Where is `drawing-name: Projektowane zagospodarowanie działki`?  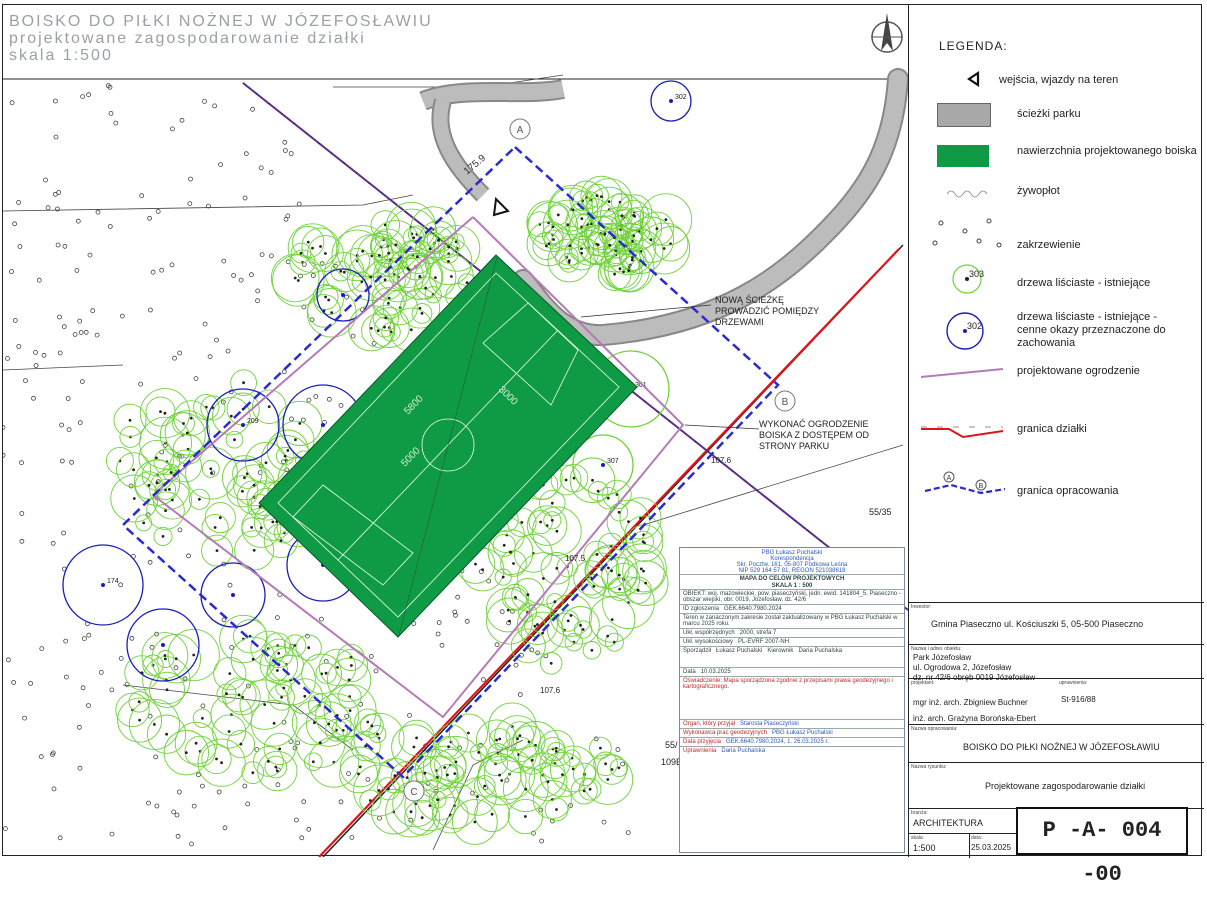 drawing-name: Projektowane zagospodarowanie działki is located at coordinates (1065, 786).